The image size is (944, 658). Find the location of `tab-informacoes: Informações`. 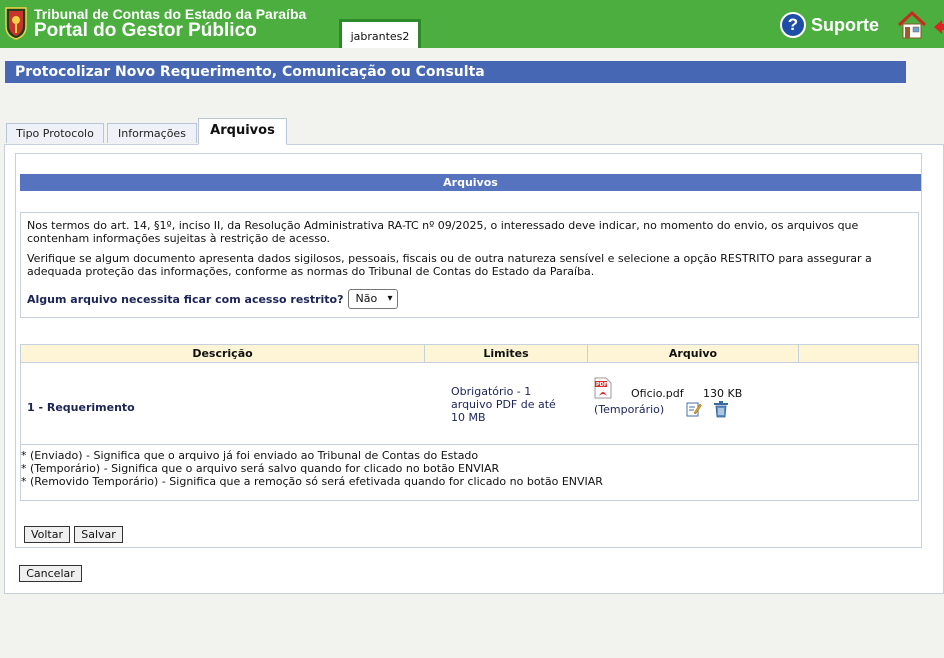

tab-informacoes: Informações is located at coordinates (152, 133).